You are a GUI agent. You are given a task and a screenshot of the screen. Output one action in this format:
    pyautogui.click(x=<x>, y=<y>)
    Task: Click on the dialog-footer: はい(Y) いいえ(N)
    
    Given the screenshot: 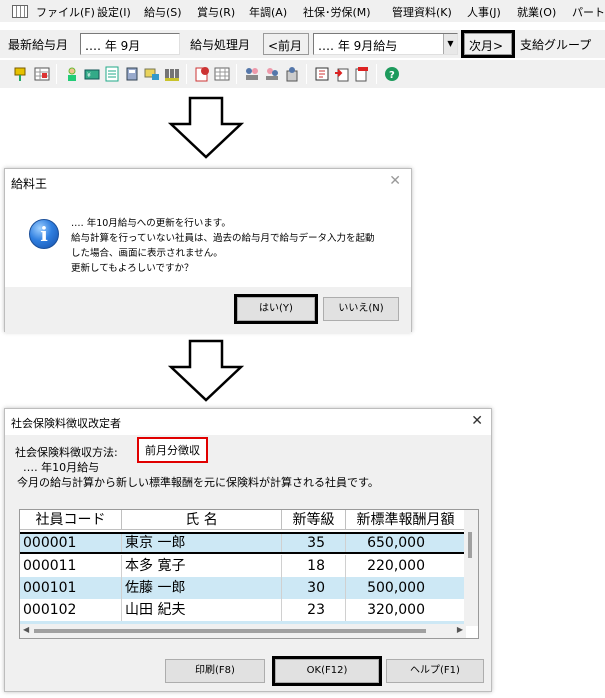 What is the action you would take?
    pyautogui.click(x=208, y=310)
    